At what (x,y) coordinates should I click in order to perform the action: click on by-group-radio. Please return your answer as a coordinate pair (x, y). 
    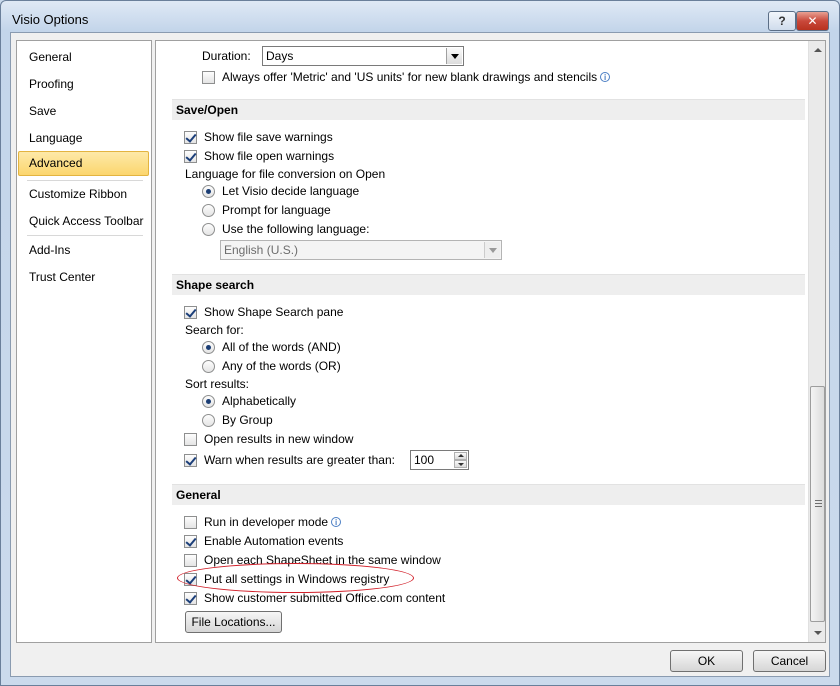
    Looking at the image, I should click on (208, 420).